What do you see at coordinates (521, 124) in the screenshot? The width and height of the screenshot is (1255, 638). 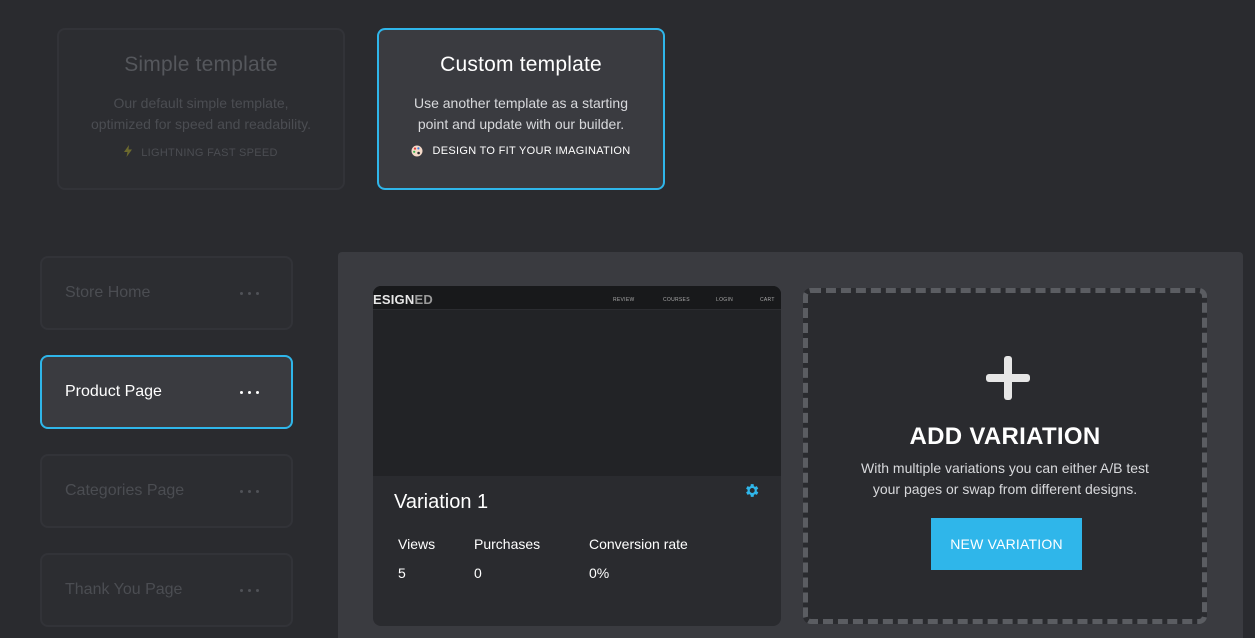 I see `custom-template-desc-line2: point and update with our builder.` at bounding box center [521, 124].